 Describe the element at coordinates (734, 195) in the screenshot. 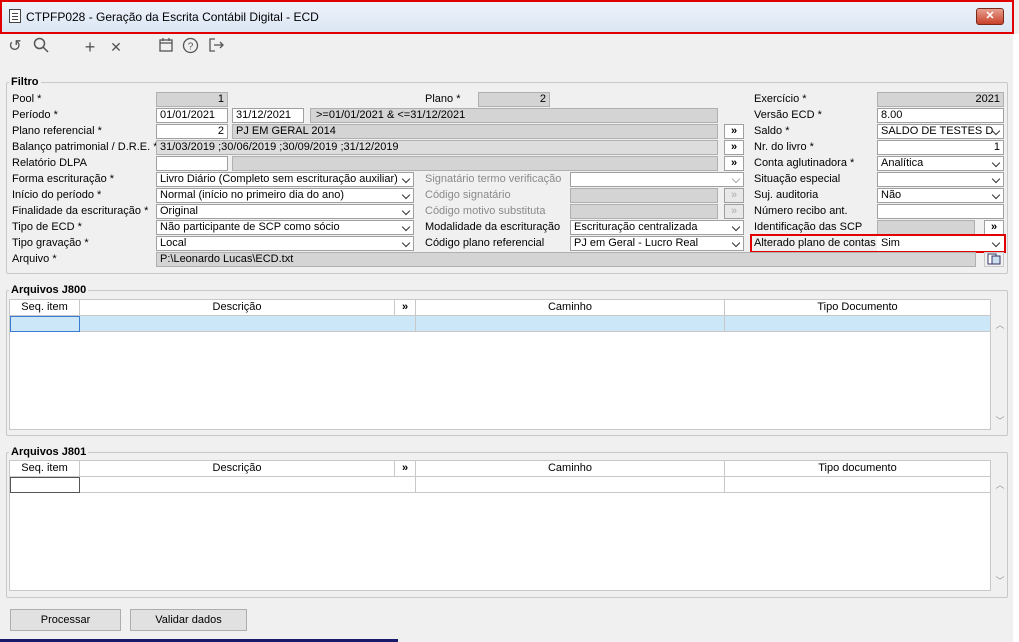

I see `cod-signatario-more-button: »` at that location.